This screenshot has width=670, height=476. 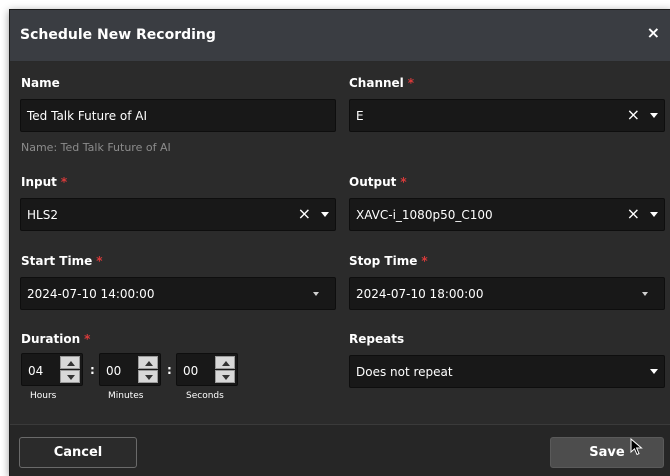 I want to click on channel-select-value: E, so click(x=360, y=116).